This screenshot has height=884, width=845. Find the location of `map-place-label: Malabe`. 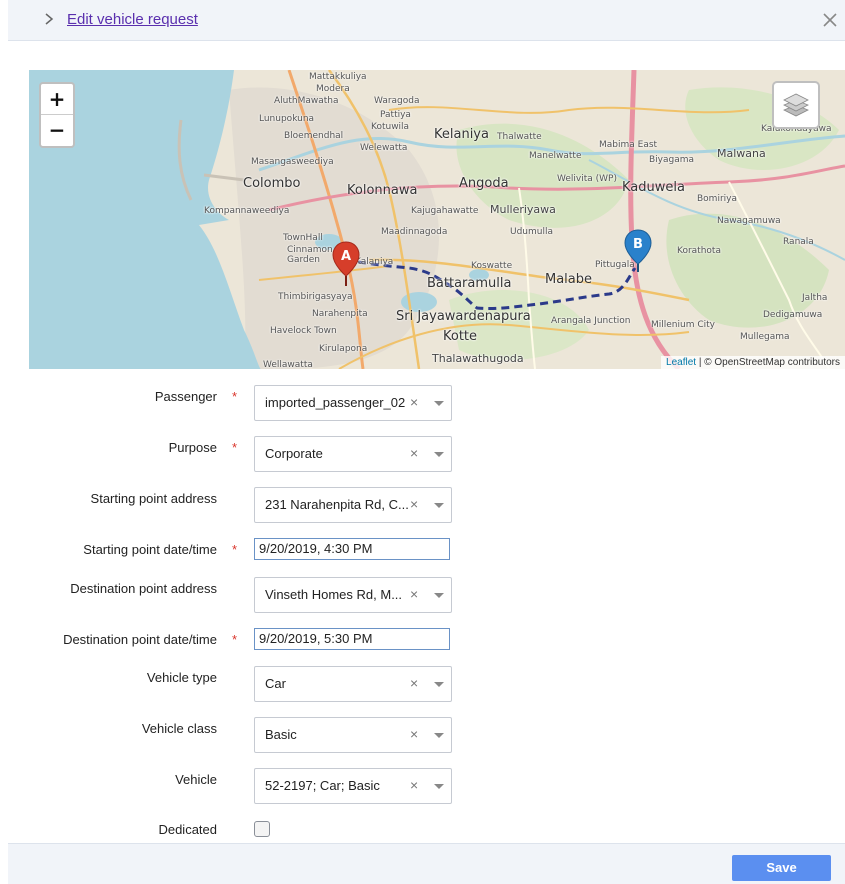

map-place-label: Malabe is located at coordinates (569, 279).